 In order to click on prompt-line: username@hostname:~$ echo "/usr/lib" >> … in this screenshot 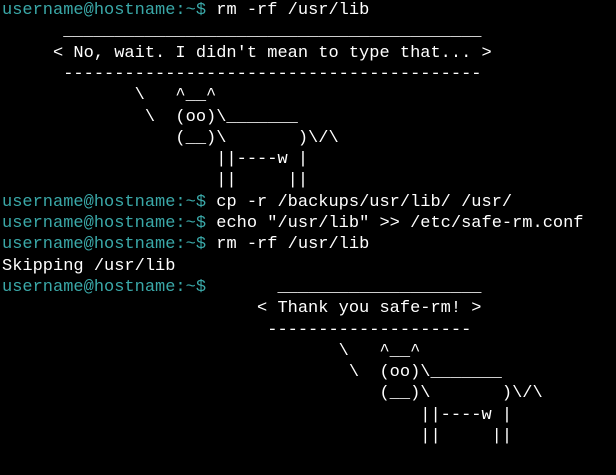, I will do `click(293, 223)`.